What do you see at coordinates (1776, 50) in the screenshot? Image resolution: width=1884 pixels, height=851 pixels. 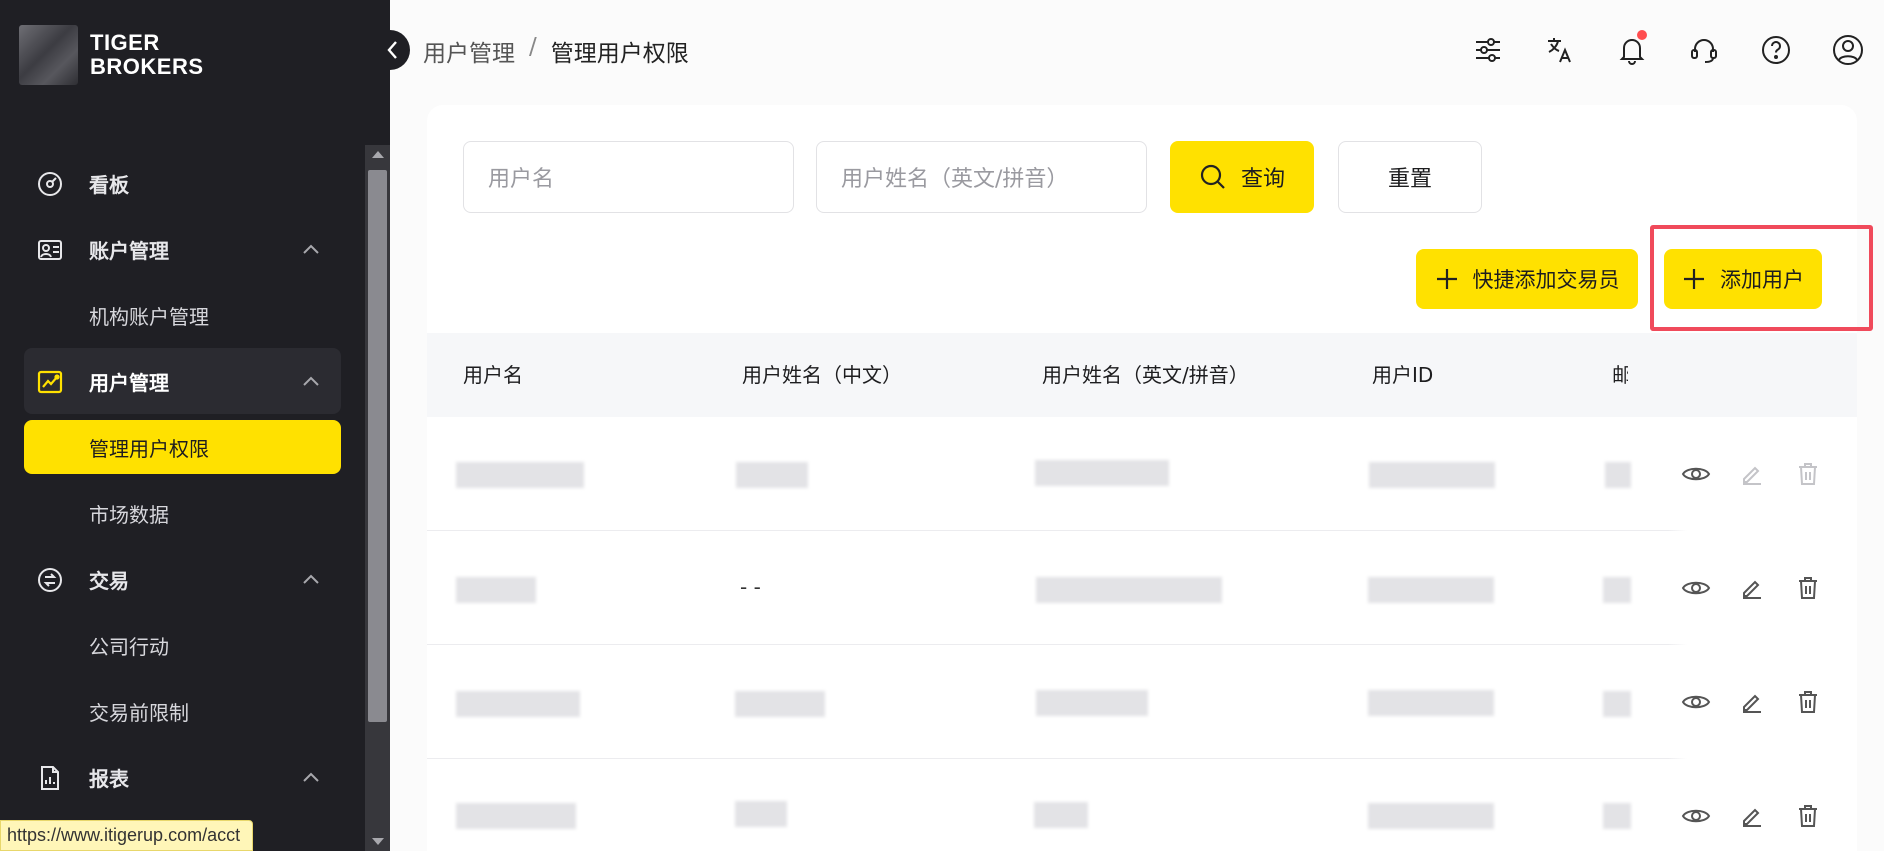 I see `help-icon` at bounding box center [1776, 50].